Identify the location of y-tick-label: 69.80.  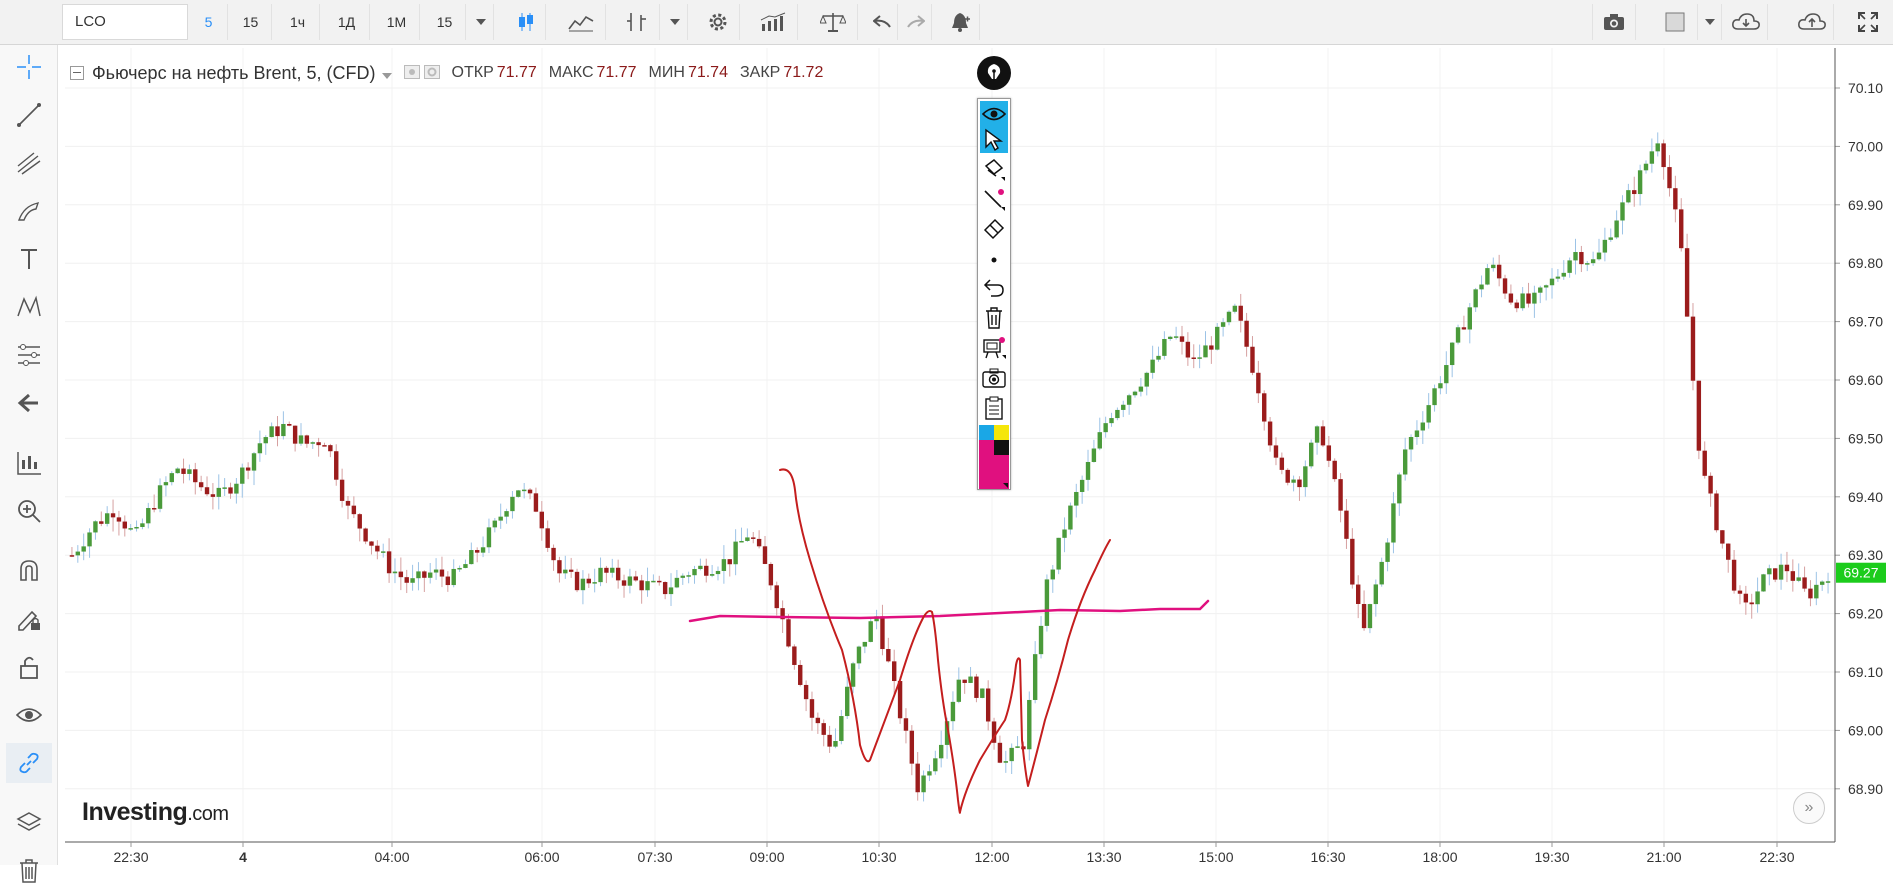
(1865, 263).